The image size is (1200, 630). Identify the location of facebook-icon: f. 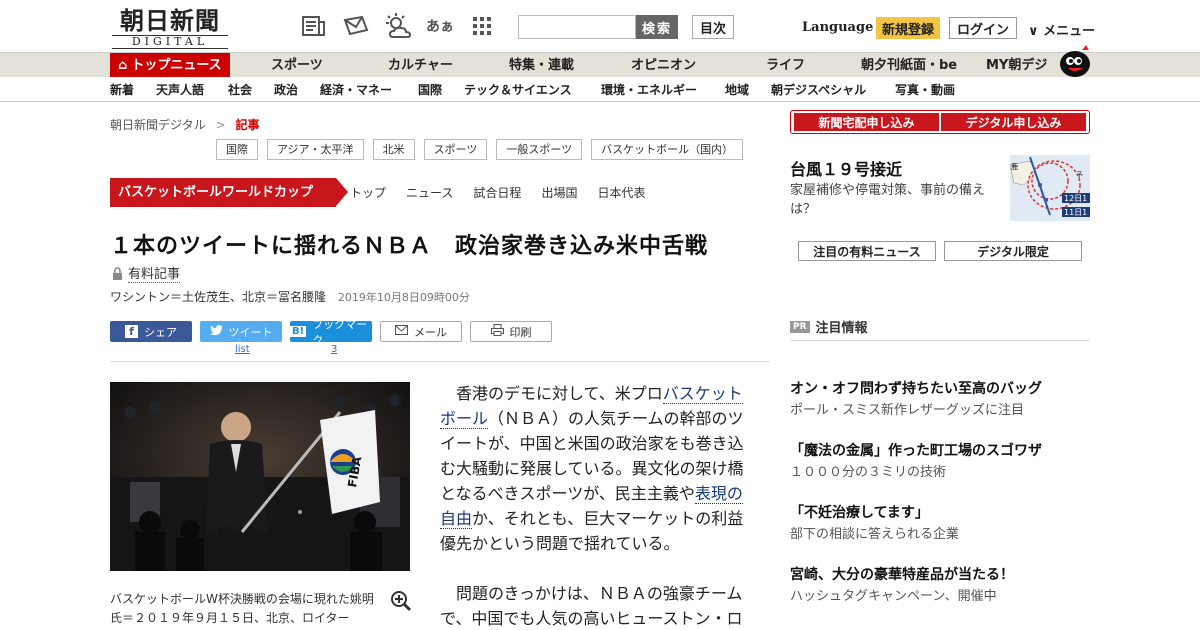
(131, 331).